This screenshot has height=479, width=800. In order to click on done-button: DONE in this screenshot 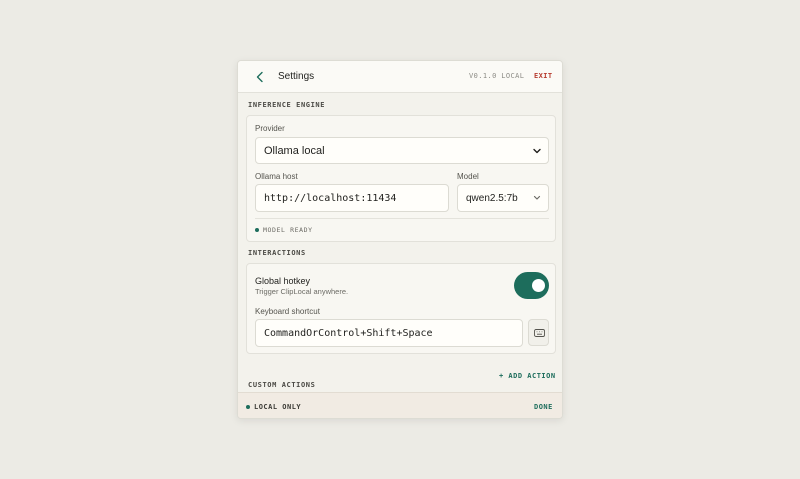, I will do `click(543, 407)`.